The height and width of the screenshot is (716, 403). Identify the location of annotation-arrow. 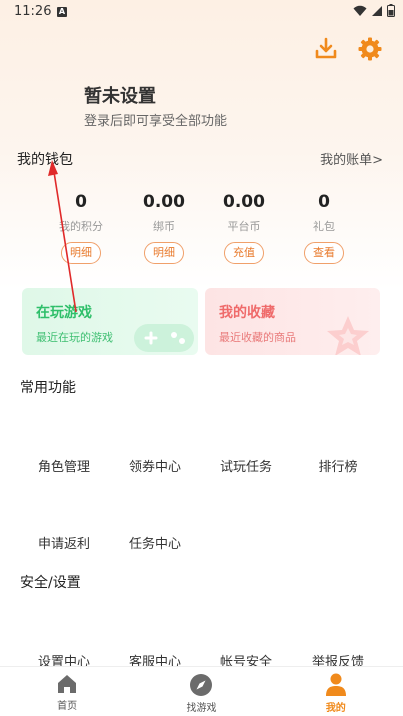
(62, 236).